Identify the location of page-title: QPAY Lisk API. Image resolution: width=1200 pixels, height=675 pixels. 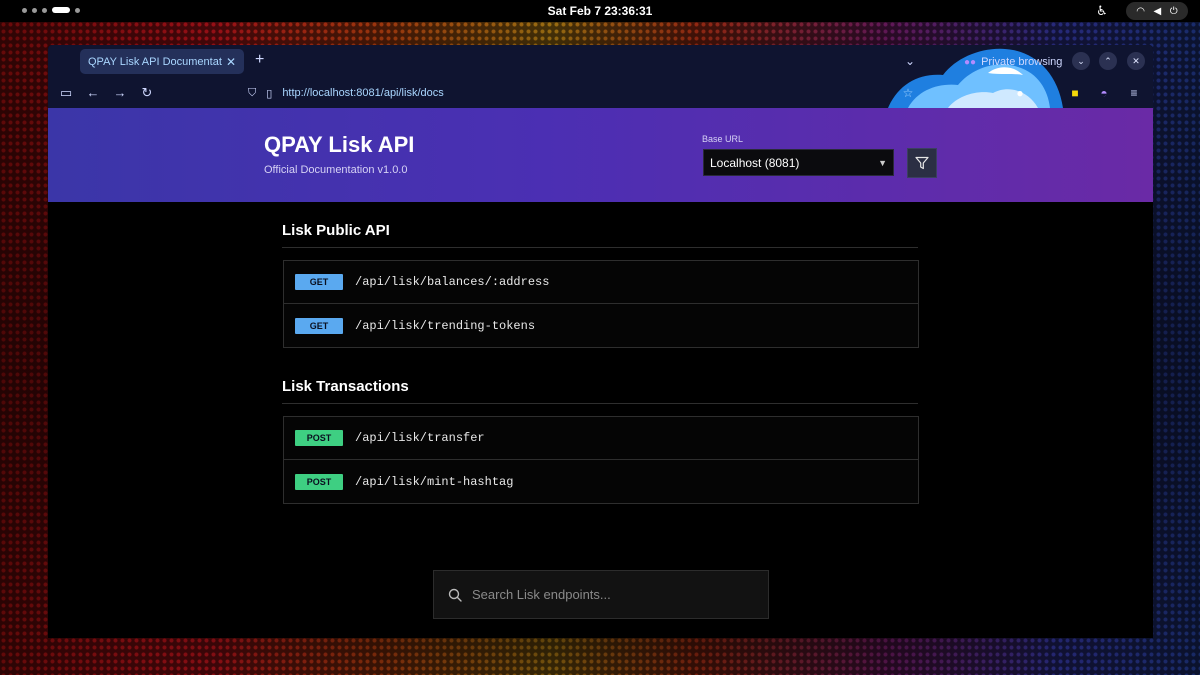
(339, 144).